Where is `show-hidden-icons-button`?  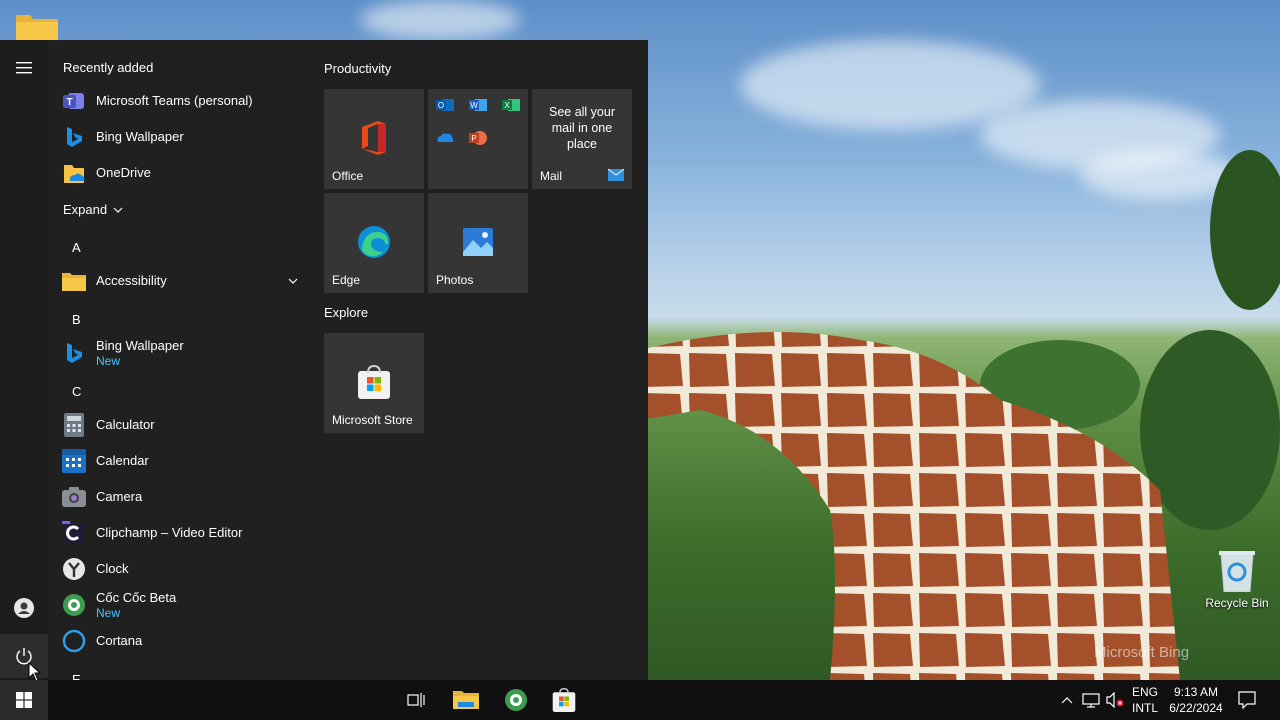 show-hidden-icons-button is located at coordinates (1067, 700).